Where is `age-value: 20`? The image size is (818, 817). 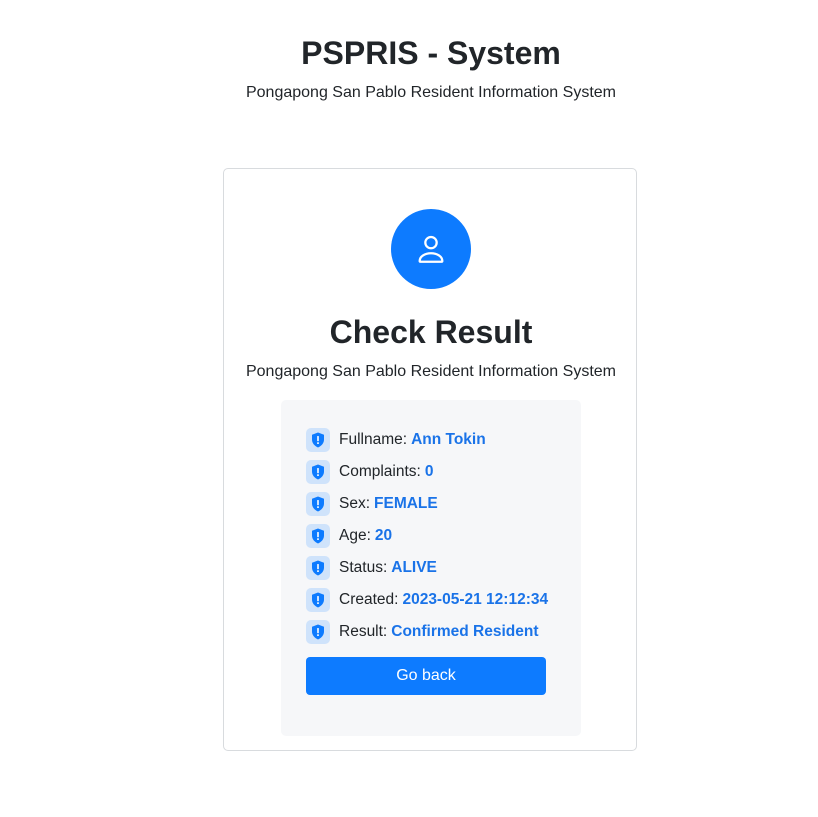 age-value: 20 is located at coordinates (383, 535).